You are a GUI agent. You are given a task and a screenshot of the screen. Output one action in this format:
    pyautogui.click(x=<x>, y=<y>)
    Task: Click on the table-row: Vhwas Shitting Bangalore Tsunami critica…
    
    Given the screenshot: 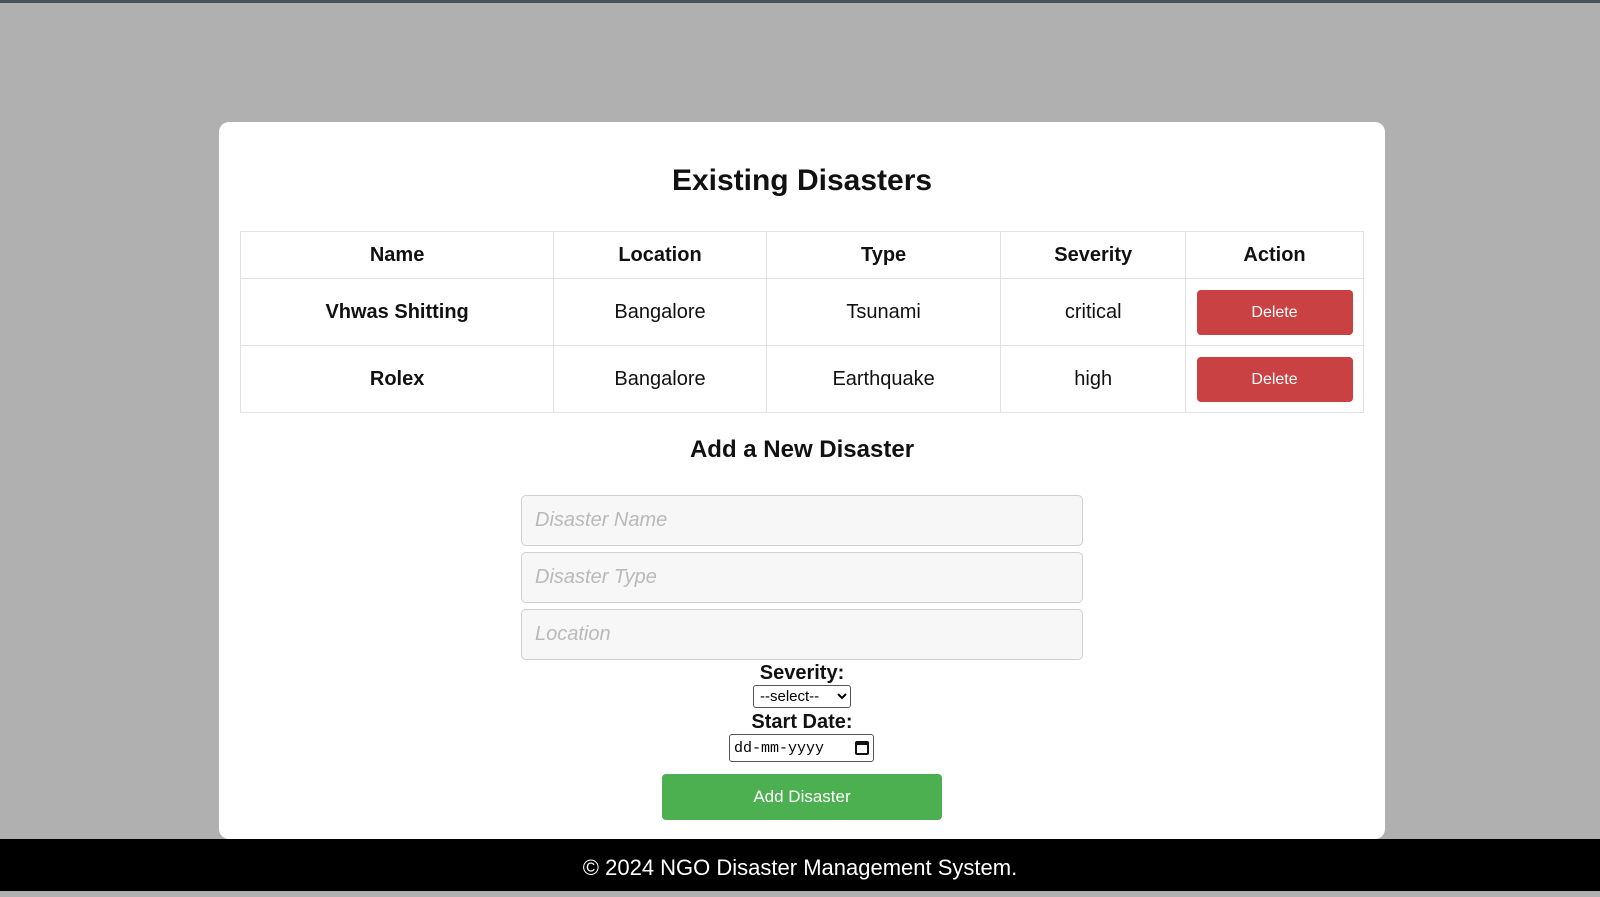 What is the action you would take?
    pyautogui.click(x=801, y=312)
    